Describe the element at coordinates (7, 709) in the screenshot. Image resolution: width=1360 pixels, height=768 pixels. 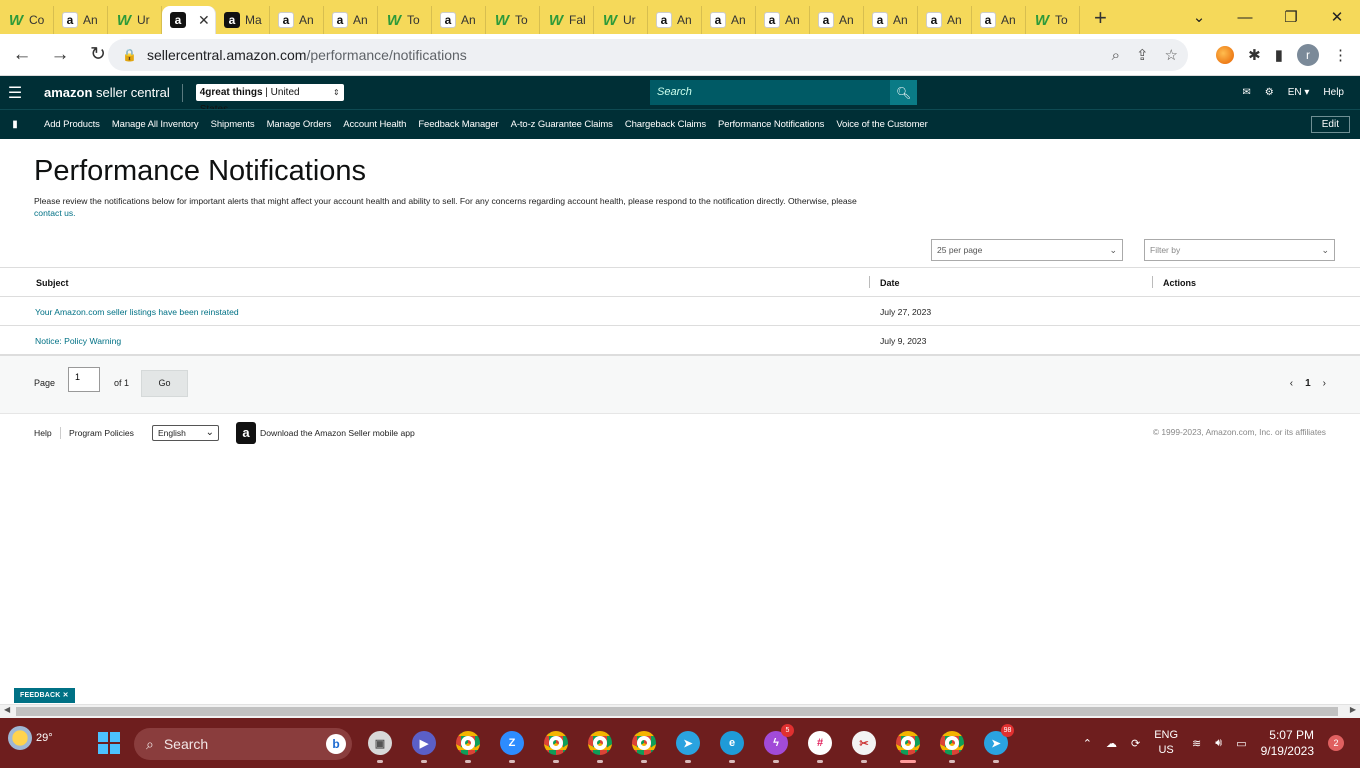
I see `scroll-left-arrow: ◀` at that location.